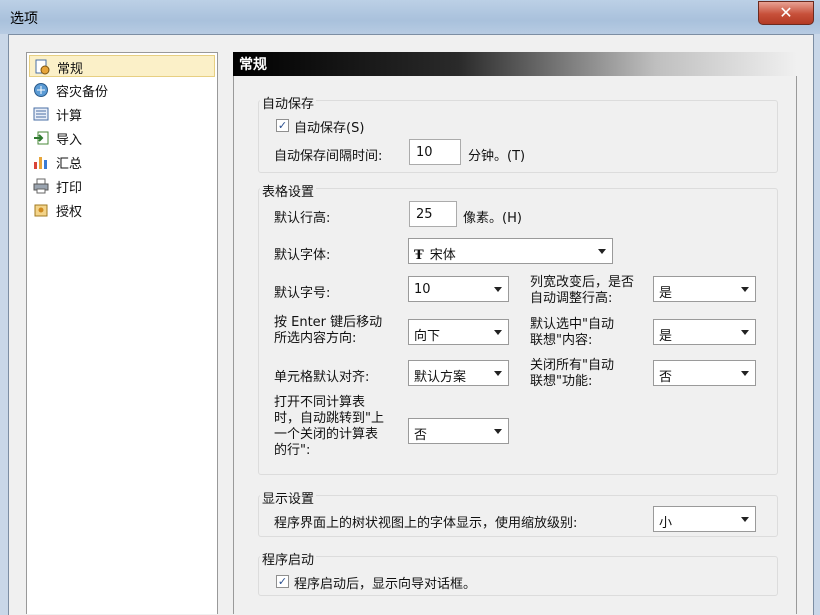  What do you see at coordinates (288, 102) in the screenshot?
I see `autosave-group-title: 自动保存` at bounding box center [288, 102].